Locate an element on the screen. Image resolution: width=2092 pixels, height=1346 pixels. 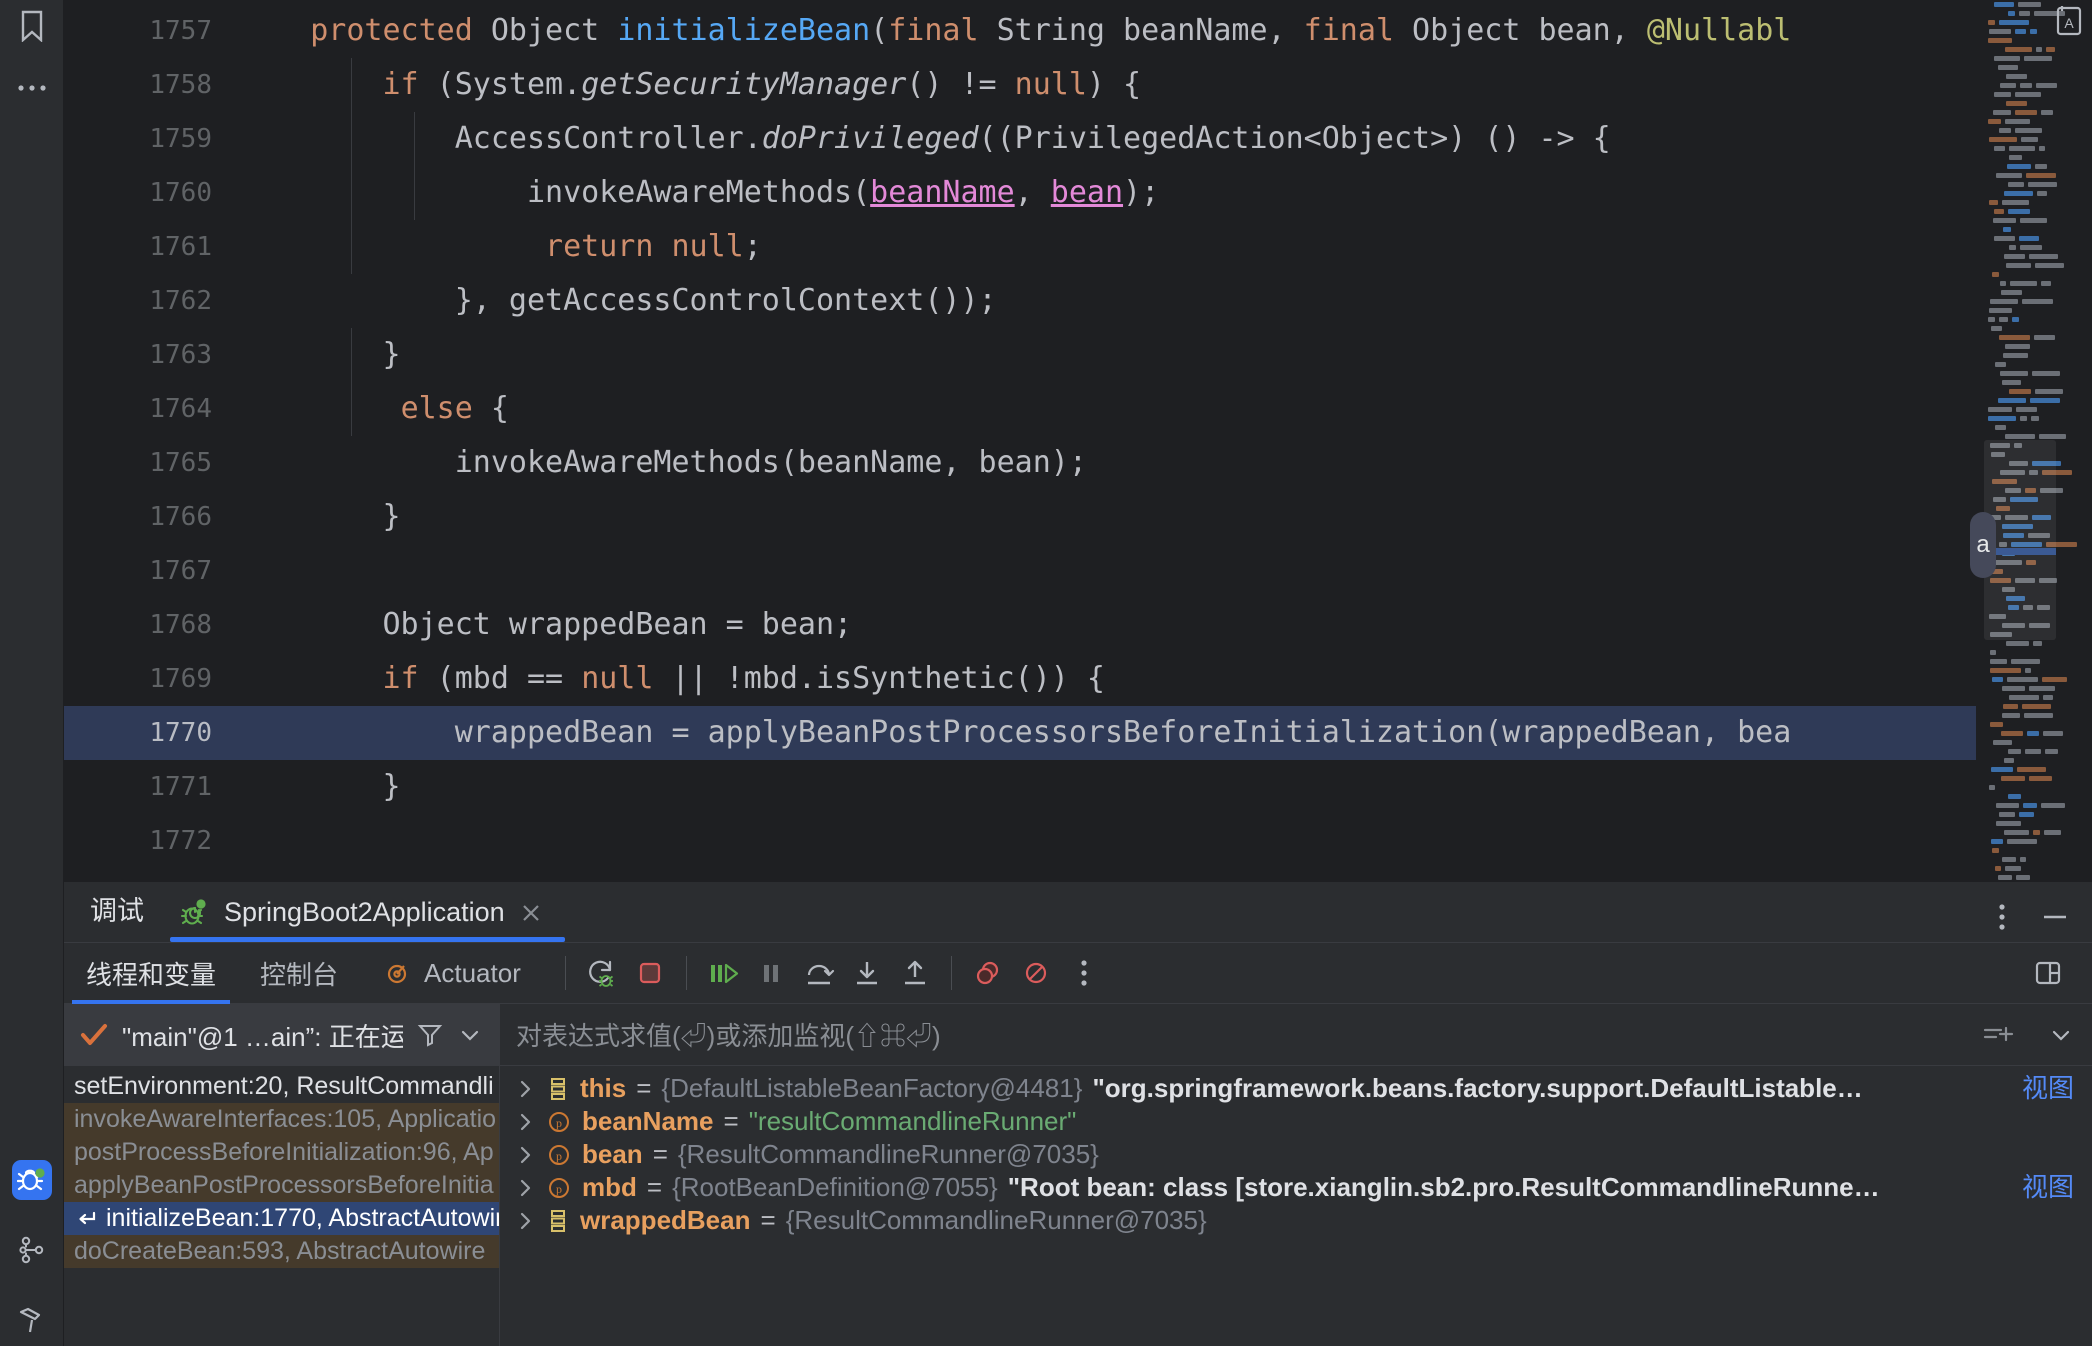
debug-titlebar: 调试 SpringBoot2Application is located at coordinates (1078, 912).